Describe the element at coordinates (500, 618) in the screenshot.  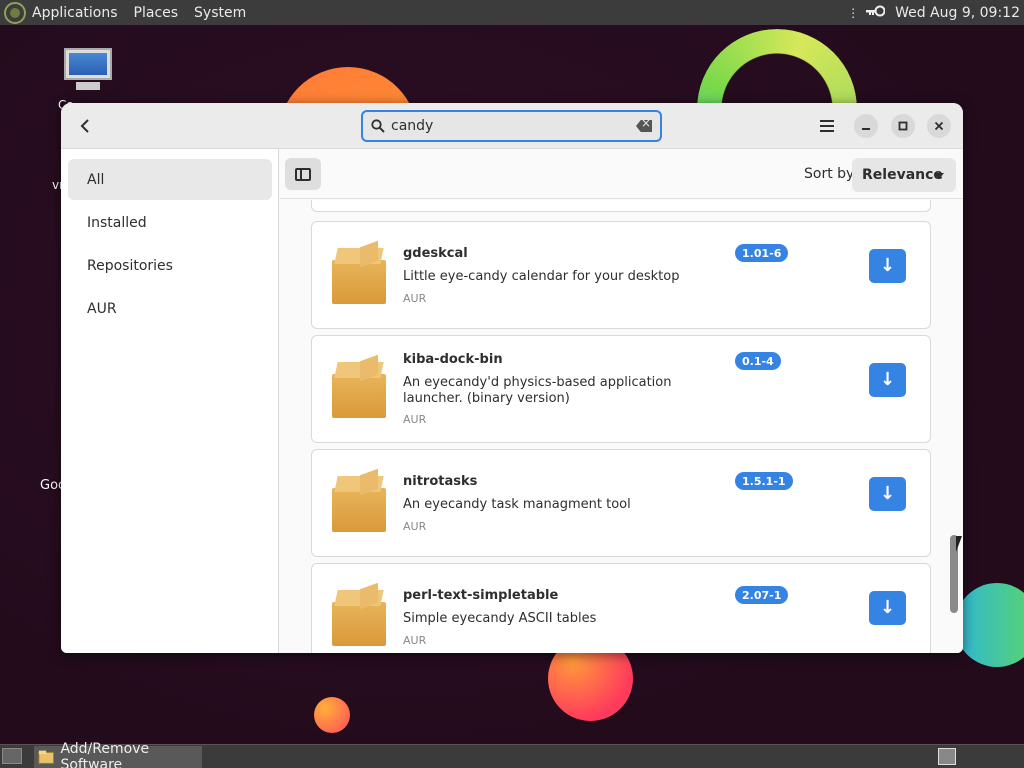
I see `package-description: Simple eyecandy ASCII tables` at that location.